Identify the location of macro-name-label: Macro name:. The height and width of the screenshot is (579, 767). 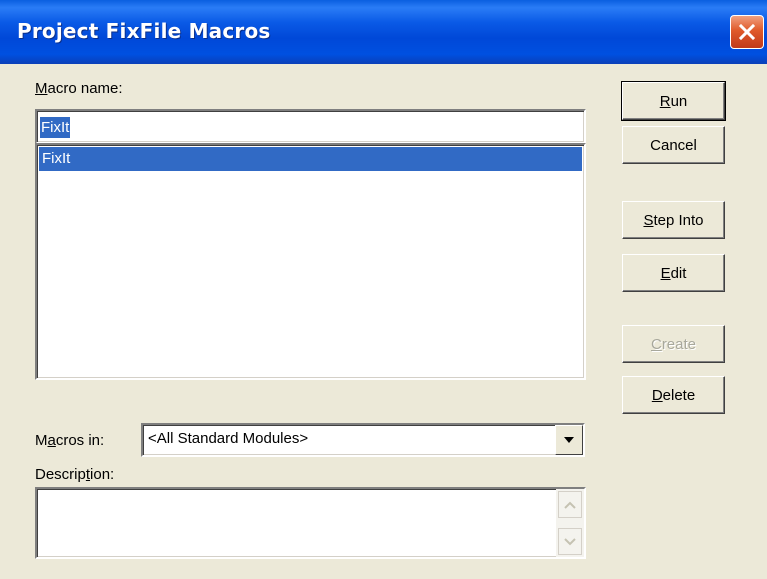
(79, 88).